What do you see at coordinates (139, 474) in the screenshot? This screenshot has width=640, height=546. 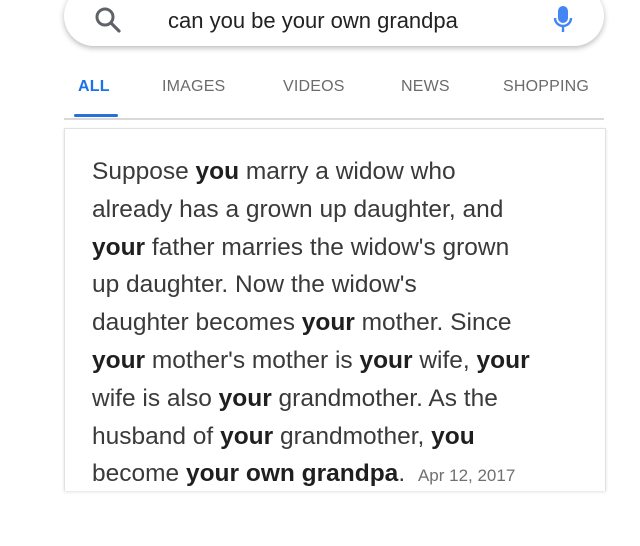 I see `snippet-text: become` at bounding box center [139, 474].